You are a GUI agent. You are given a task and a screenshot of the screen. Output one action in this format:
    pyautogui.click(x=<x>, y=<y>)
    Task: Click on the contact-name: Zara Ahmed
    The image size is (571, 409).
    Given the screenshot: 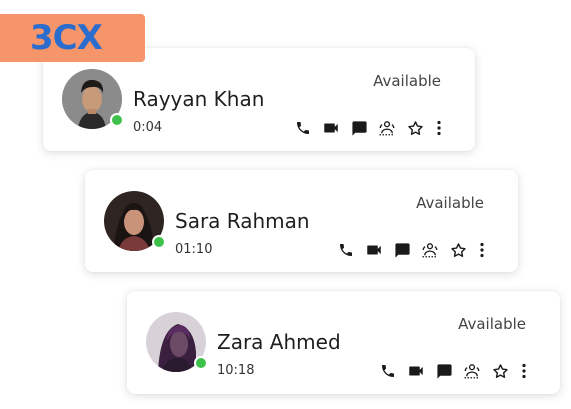 What is the action you would take?
    pyautogui.click(x=279, y=342)
    